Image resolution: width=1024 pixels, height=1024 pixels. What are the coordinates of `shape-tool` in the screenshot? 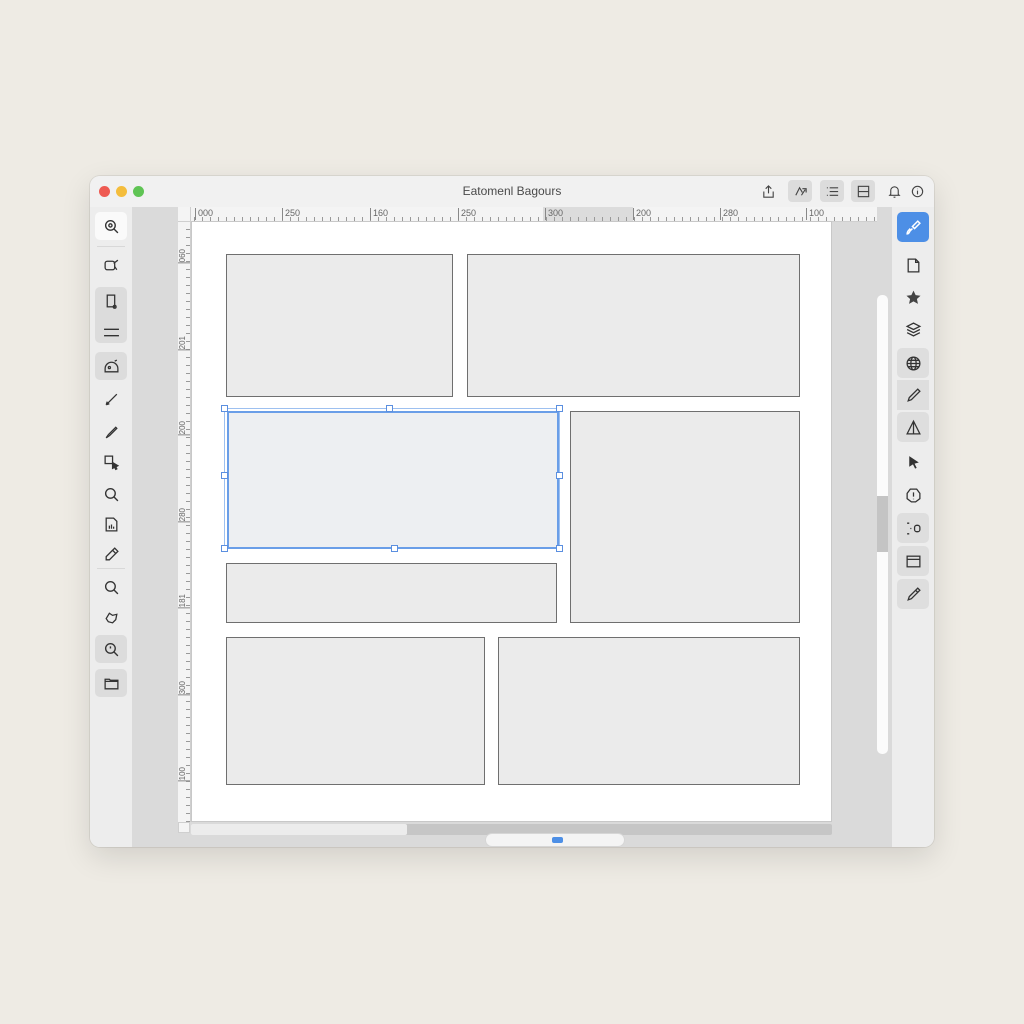 It's located at (111, 366).